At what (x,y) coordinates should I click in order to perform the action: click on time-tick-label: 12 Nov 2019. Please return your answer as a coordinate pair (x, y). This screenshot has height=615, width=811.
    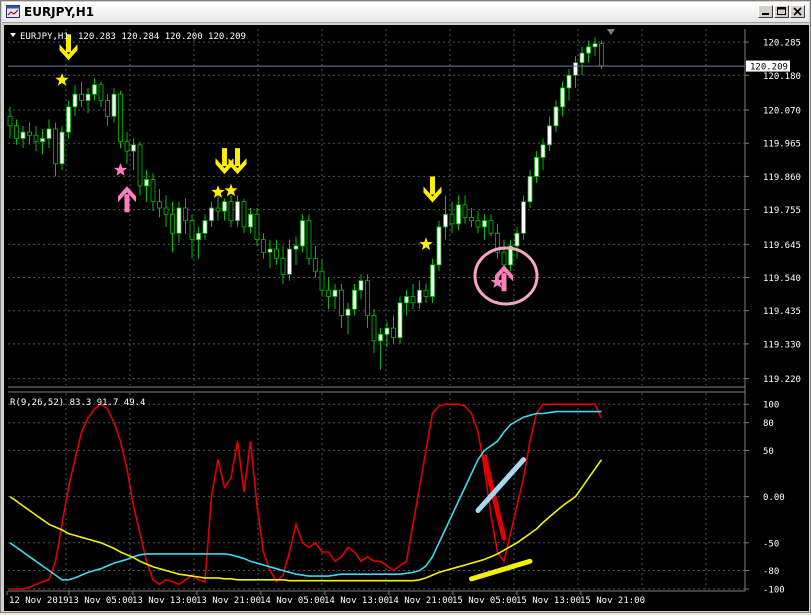
    Looking at the image, I should click on (39, 601).